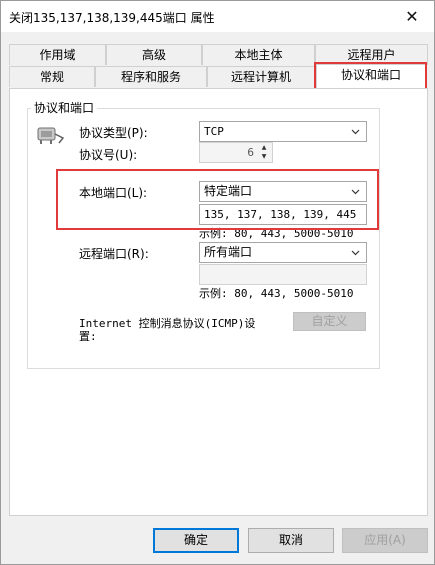 This screenshot has height=565, width=435. Describe the element at coordinates (114, 254) in the screenshot. I see `remote-port-label: 远程端口(R):` at that location.